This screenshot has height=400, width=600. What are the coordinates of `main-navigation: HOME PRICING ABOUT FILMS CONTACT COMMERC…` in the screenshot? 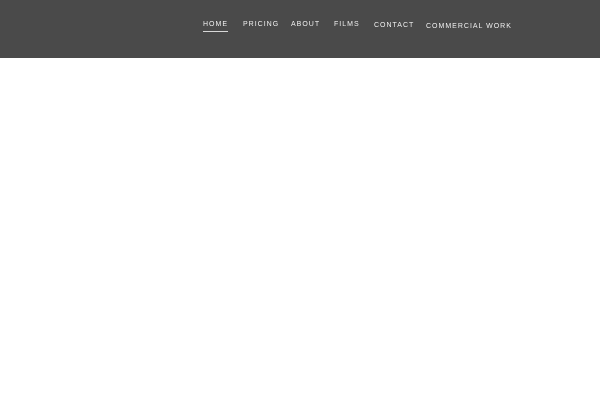 It's located at (300, 29).